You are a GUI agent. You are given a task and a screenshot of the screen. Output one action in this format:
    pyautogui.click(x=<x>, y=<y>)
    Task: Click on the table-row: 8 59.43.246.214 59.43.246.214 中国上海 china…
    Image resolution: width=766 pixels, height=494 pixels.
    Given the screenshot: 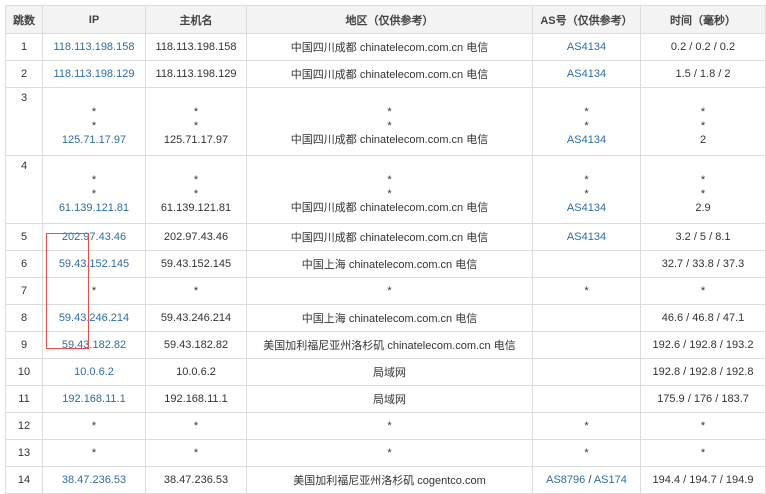 What is the action you would take?
    pyautogui.click(x=385, y=318)
    